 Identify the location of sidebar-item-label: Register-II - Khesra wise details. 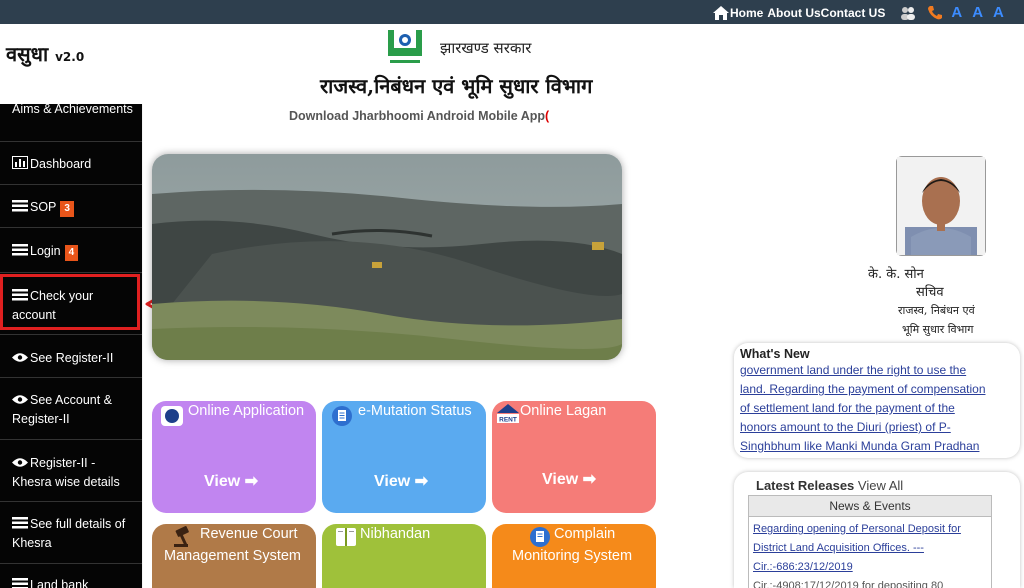
(66, 472).